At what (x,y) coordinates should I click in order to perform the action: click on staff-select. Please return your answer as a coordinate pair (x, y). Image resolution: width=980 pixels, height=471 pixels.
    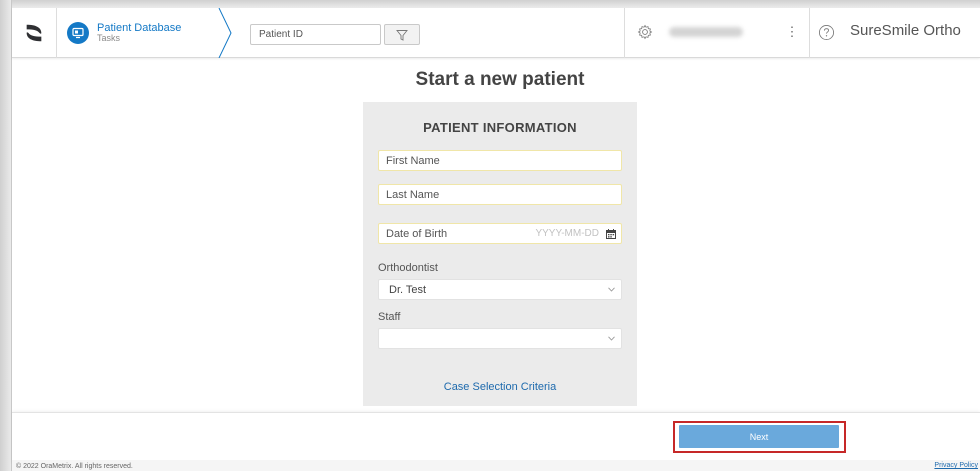
    Looking at the image, I should click on (500, 338).